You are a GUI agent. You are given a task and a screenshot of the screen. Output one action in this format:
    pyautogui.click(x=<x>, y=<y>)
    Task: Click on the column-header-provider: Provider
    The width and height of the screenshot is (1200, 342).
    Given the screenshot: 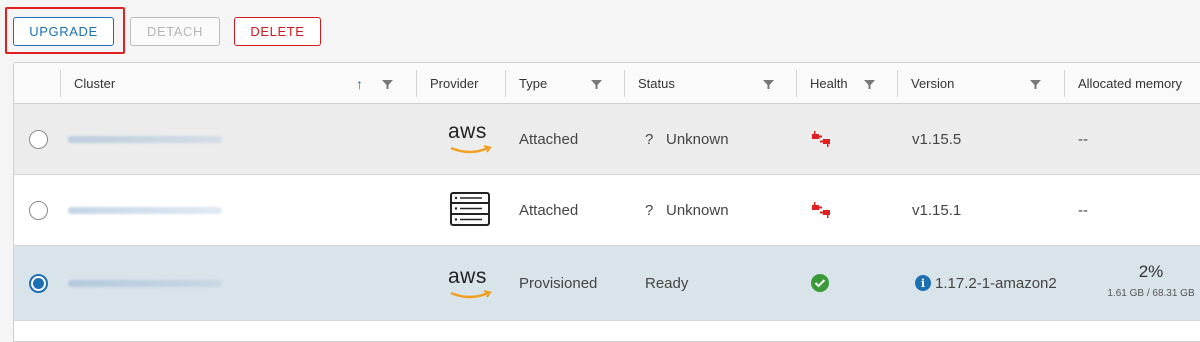 What is the action you would take?
    pyautogui.click(x=460, y=83)
    